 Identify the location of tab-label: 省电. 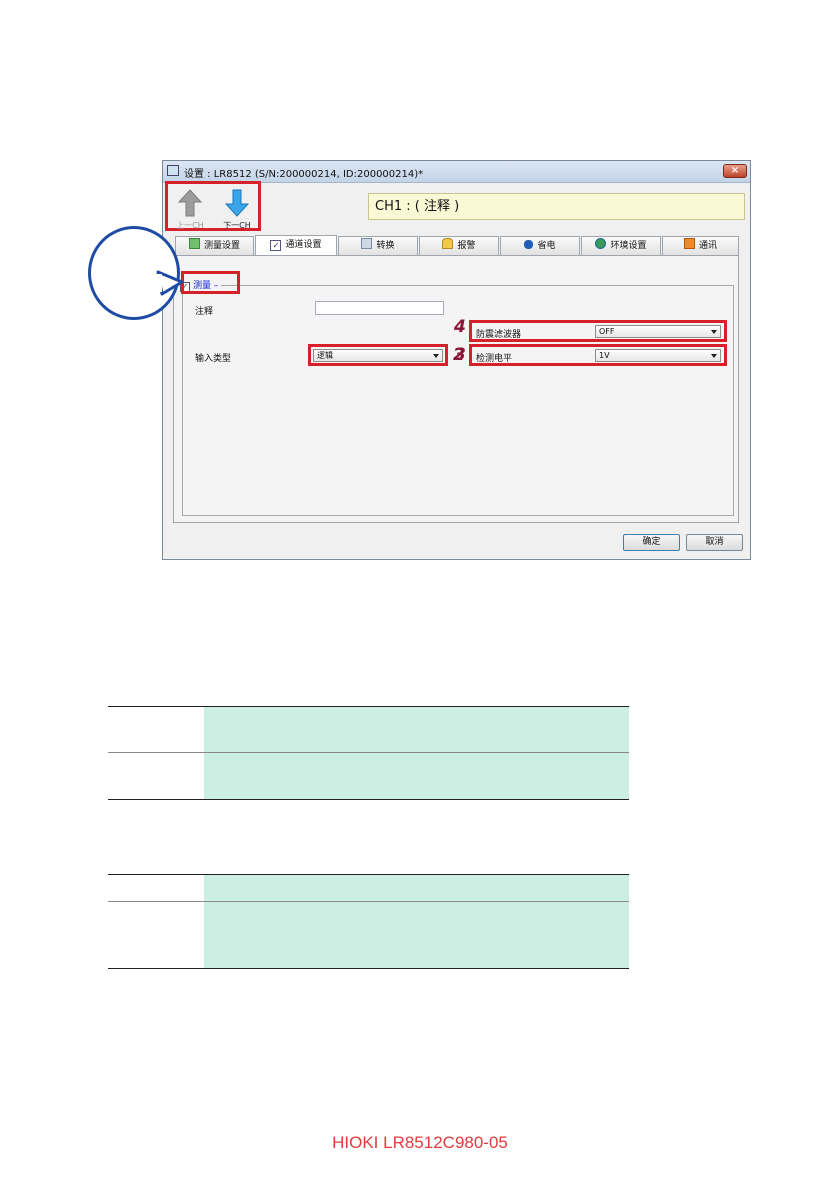
(546, 246).